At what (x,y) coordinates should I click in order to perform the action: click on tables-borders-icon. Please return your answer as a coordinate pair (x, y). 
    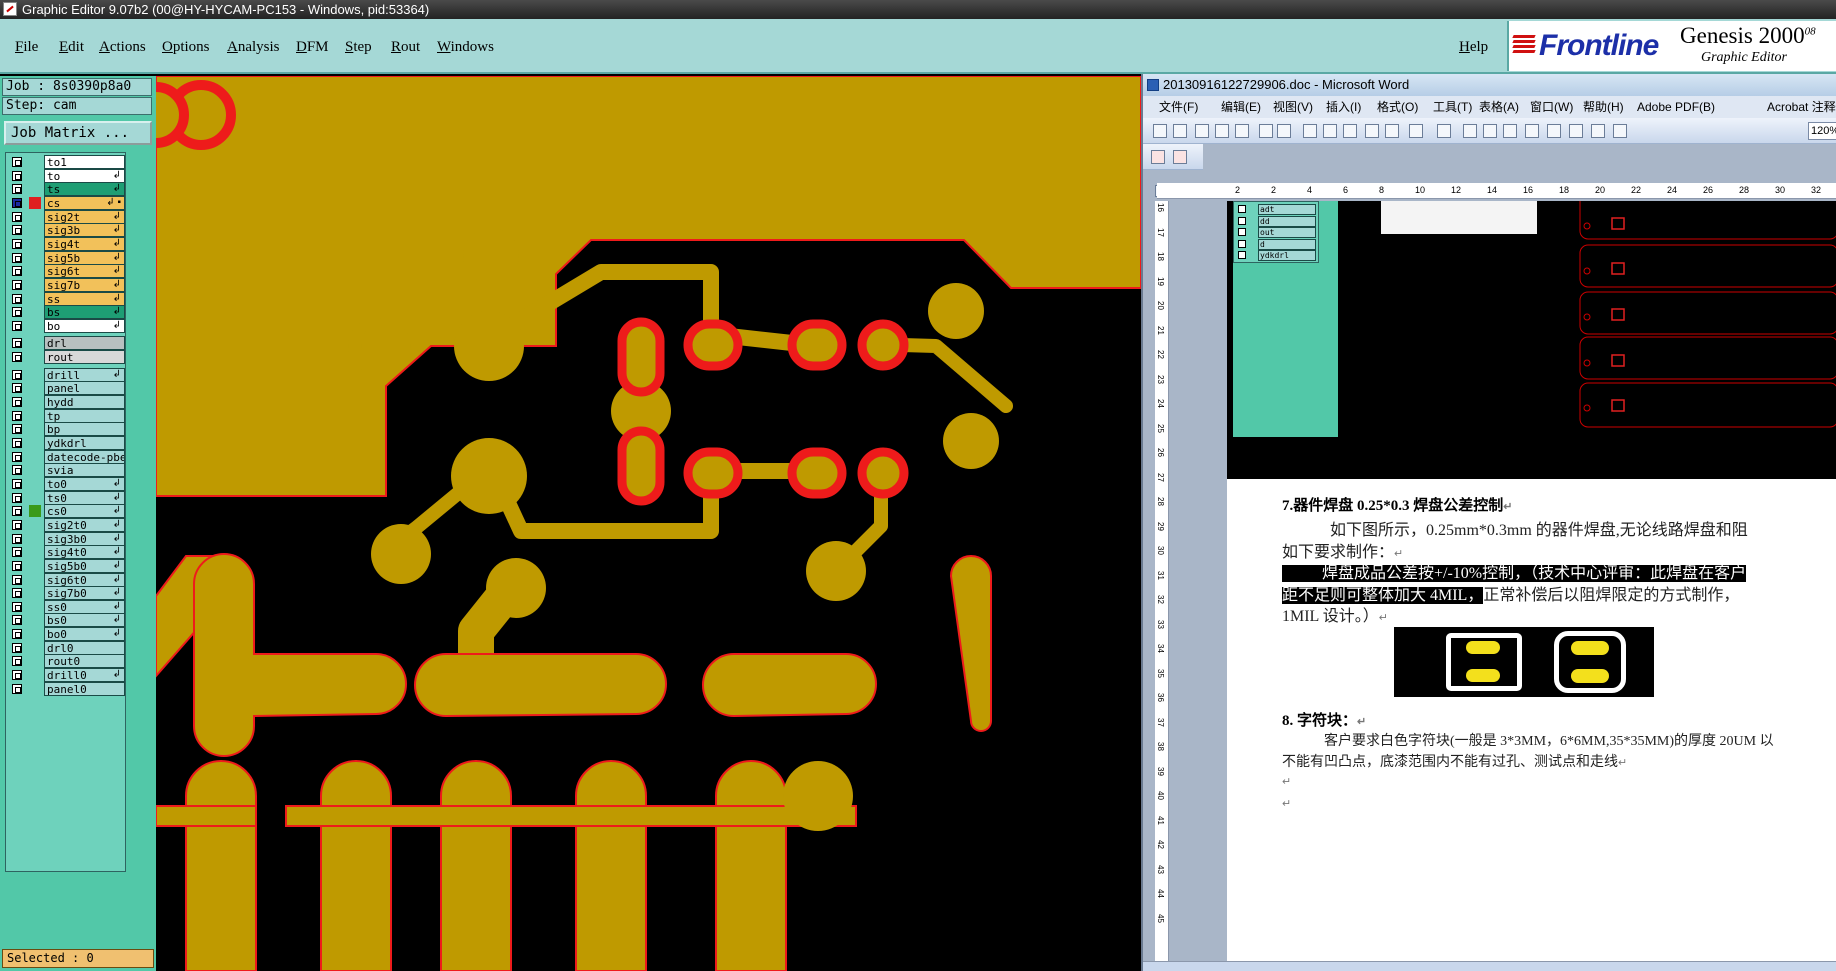
    Looking at the image, I should click on (1490, 131).